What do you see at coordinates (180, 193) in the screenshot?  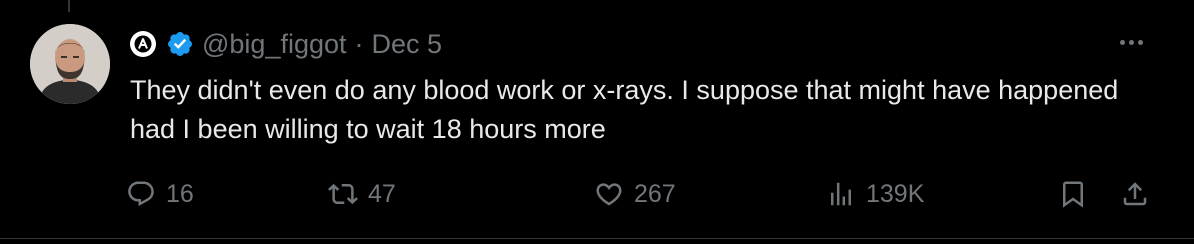 I see `reply-count: 16` at bounding box center [180, 193].